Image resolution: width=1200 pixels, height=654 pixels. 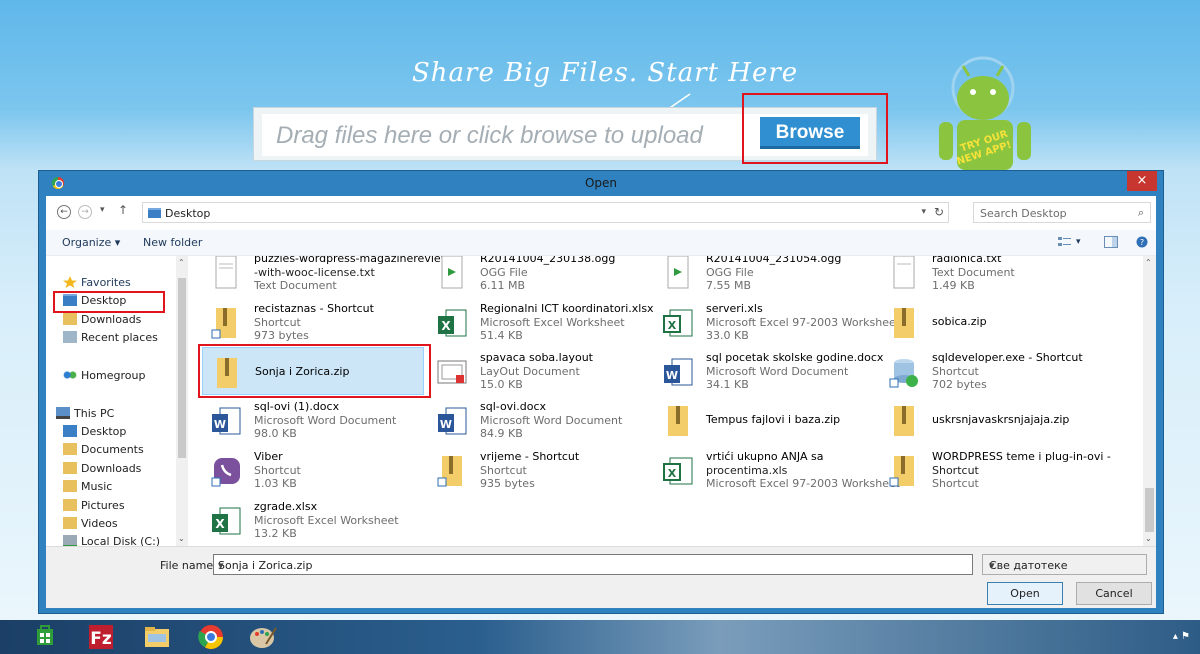 What do you see at coordinates (1141, 213) in the screenshot?
I see `search-icon: ⌕` at bounding box center [1141, 213].